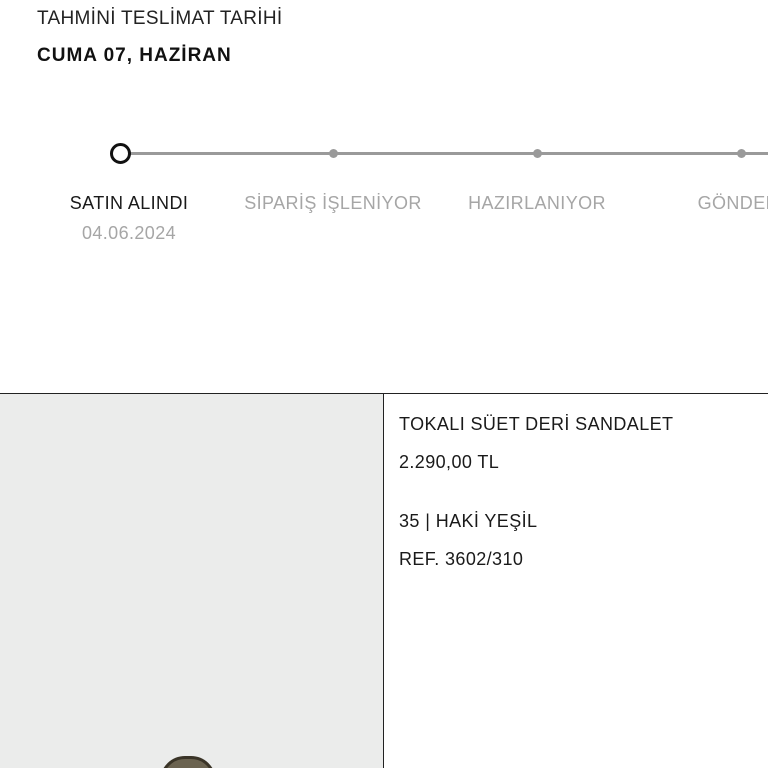  Describe the element at coordinates (536, 424) in the screenshot. I see `product-name: TOKALI SÜET DERİ SANDALET` at that location.